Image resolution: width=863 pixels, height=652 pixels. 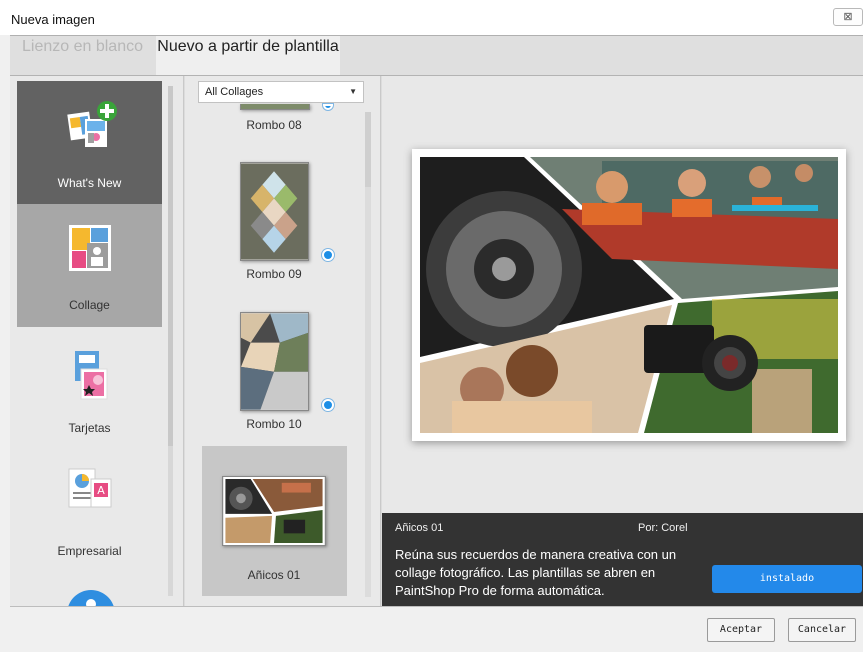 I want to click on category-collage: Collage, so click(x=89, y=265).